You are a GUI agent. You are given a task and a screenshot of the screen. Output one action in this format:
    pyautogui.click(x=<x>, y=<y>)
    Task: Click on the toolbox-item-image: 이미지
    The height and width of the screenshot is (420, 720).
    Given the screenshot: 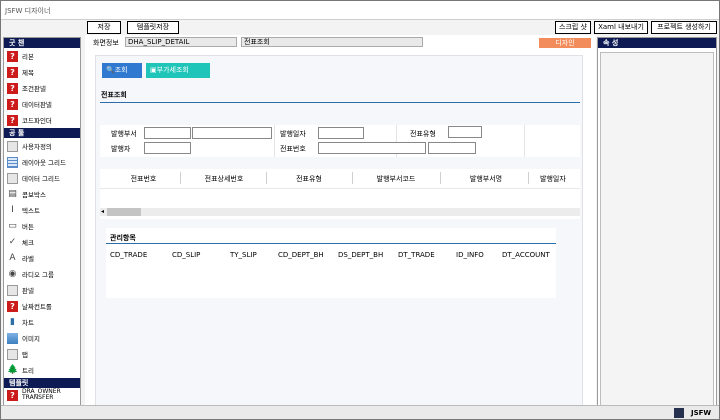 What is the action you would take?
    pyautogui.click(x=42, y=338)
    